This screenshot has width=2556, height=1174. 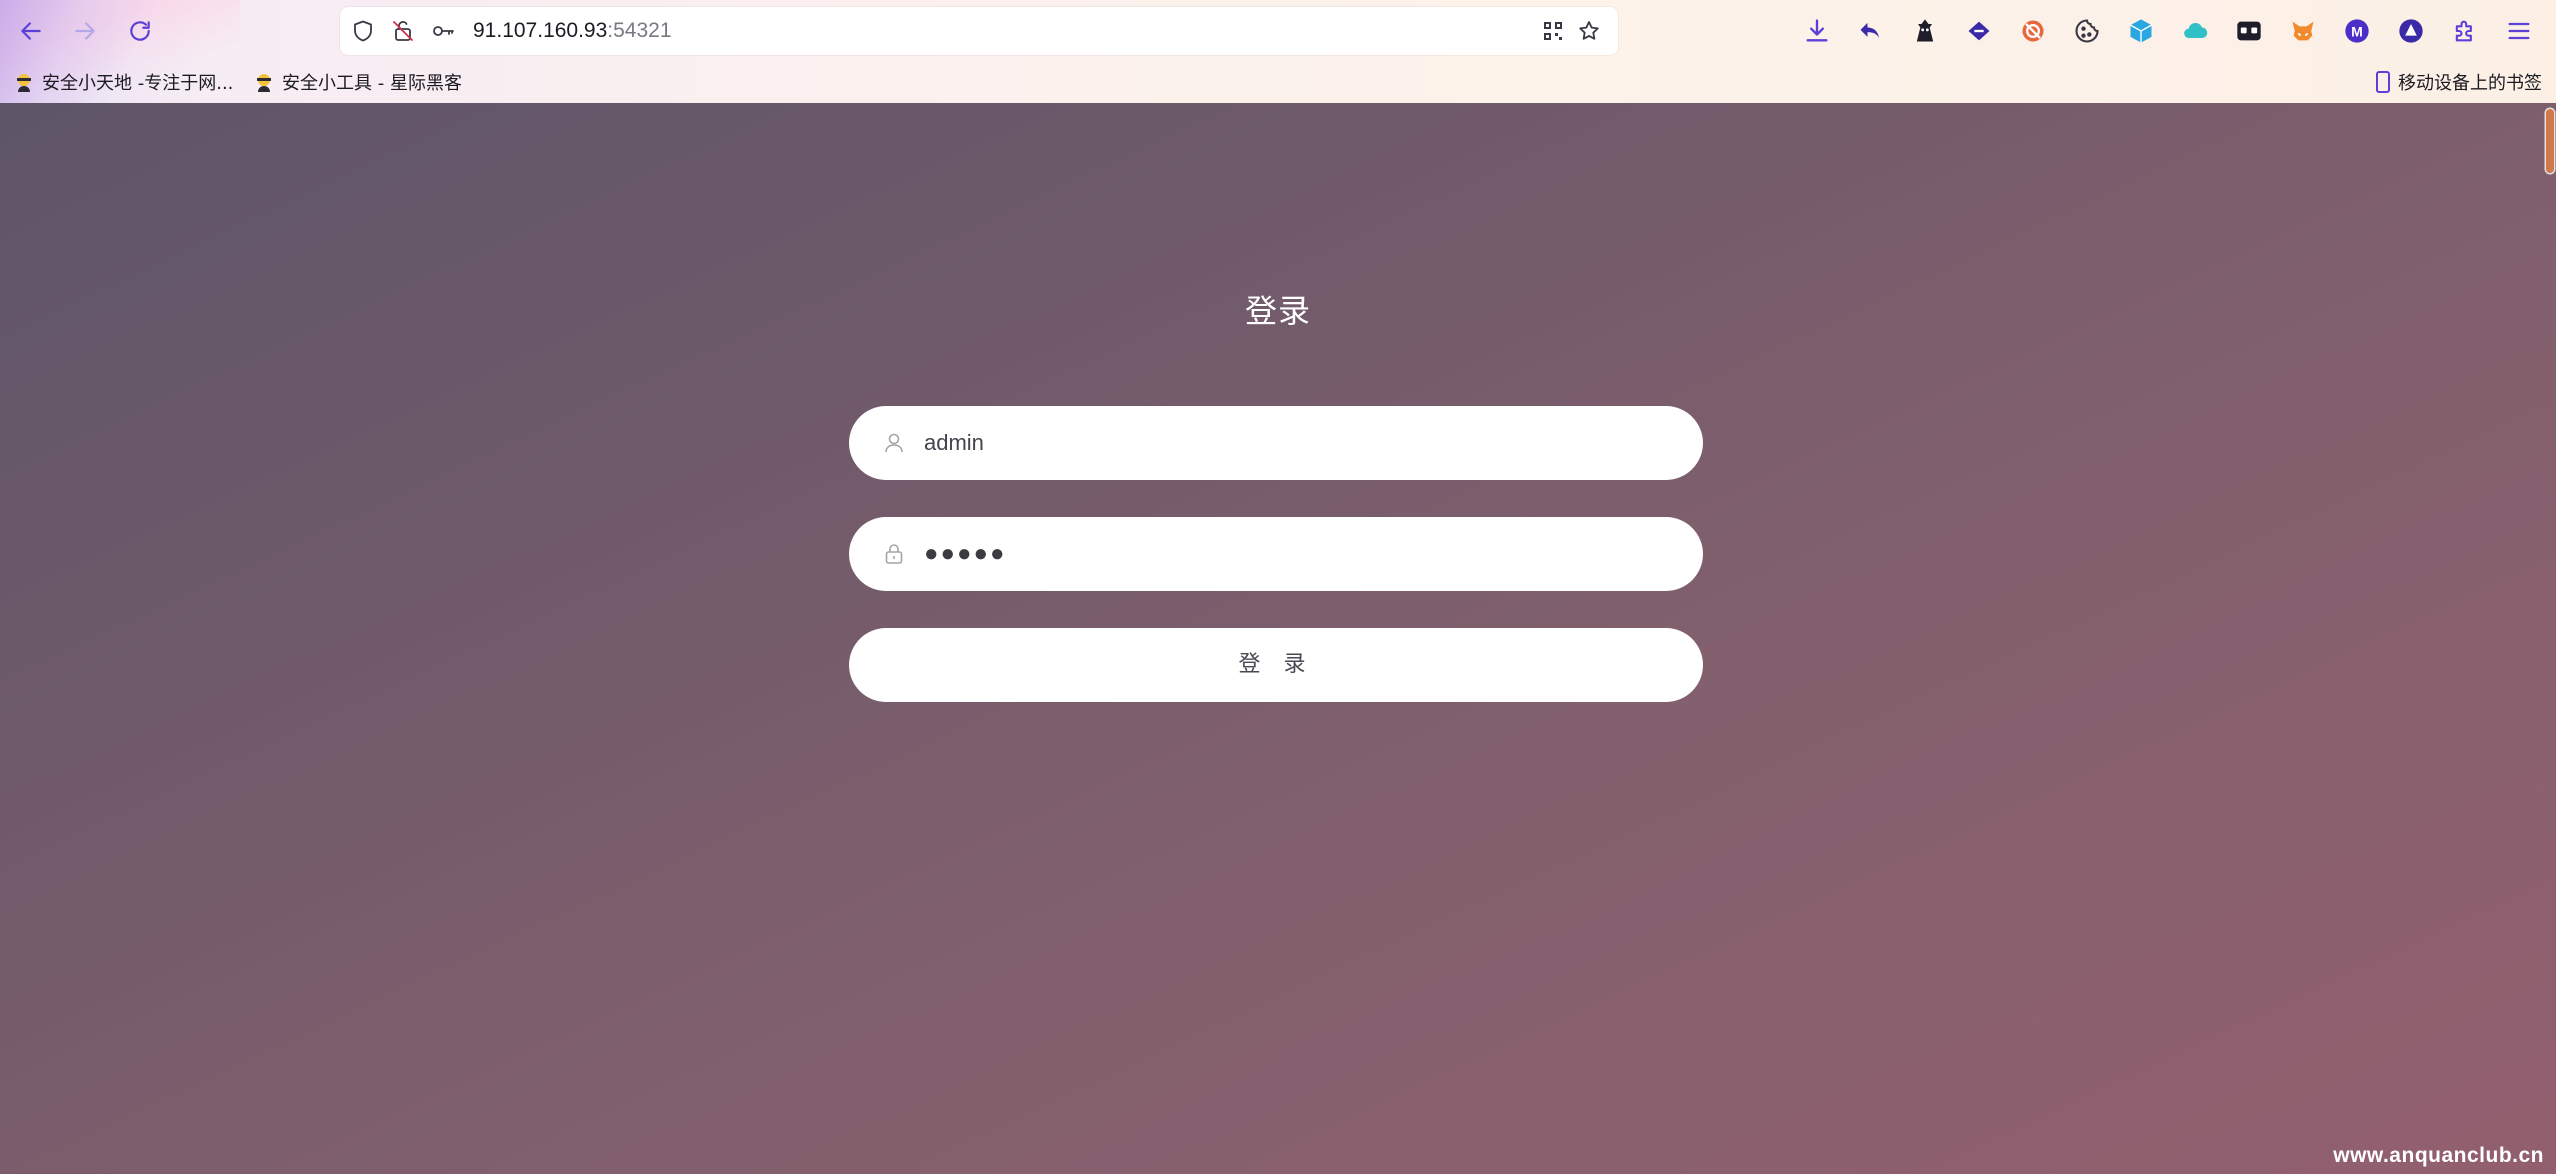 I want to click on diamond-extension-icon, so click(x=1979, y=31).